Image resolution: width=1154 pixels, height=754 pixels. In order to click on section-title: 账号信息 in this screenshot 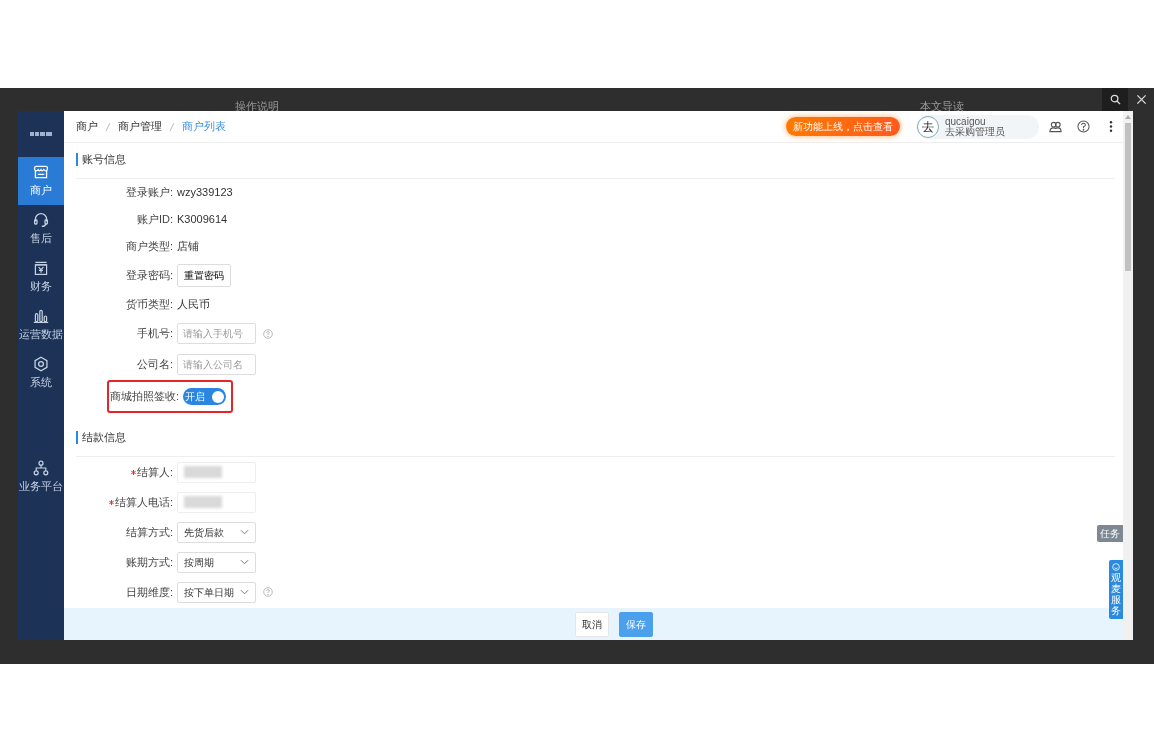, I will do `click(595, 159)`.